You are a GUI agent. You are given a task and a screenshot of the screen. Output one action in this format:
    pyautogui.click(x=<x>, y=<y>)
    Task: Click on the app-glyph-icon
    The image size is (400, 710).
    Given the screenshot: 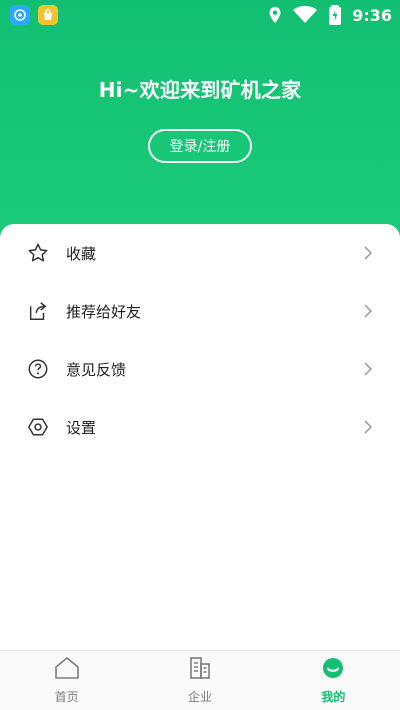 What is the action you would take?
    pyautogui.click(x=20, y=15)
    